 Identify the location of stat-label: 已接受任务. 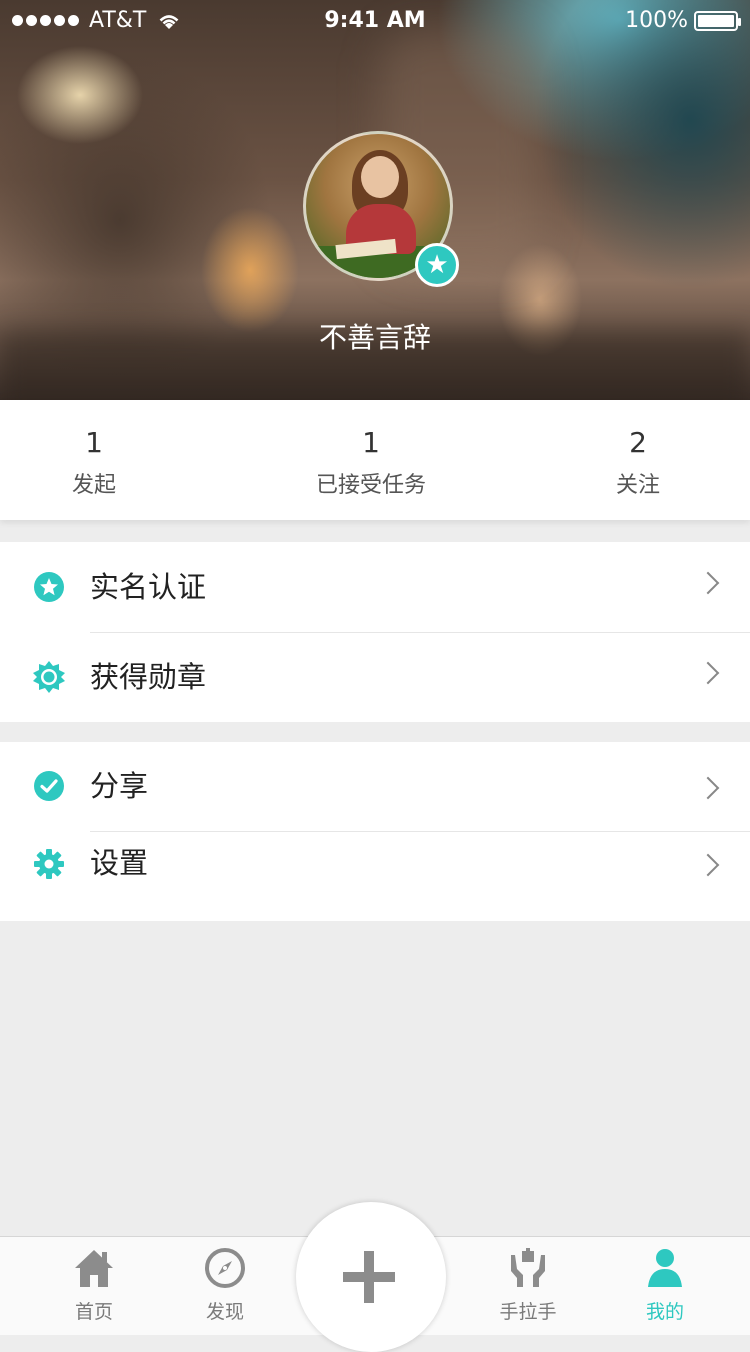
(370, 485).